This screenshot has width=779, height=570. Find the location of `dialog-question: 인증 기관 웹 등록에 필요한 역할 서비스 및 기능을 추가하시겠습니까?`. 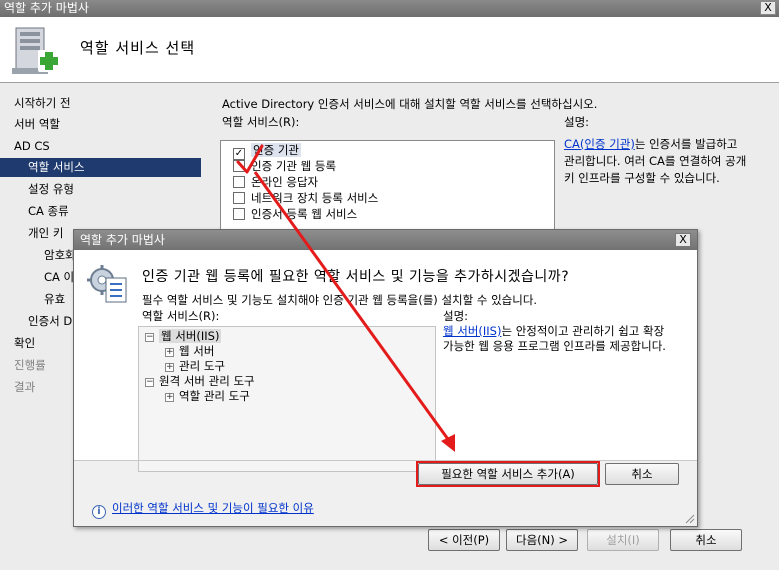

dialog-question: 인증 기관 웹 등록에 필요한 역할 서비스 및 기능을 추가하시겠습니까? is located at coordinates (356, 277).